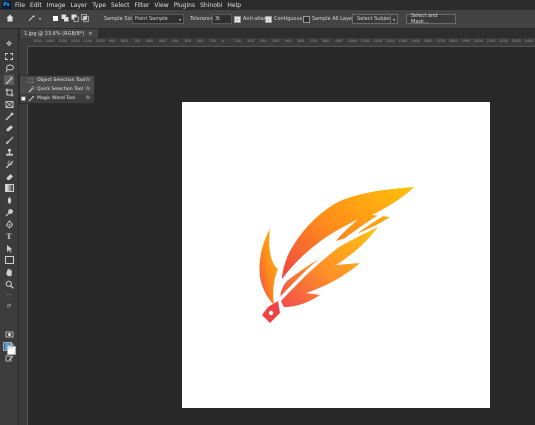  I want to click on feather-lower-vane, so click(329, 267).